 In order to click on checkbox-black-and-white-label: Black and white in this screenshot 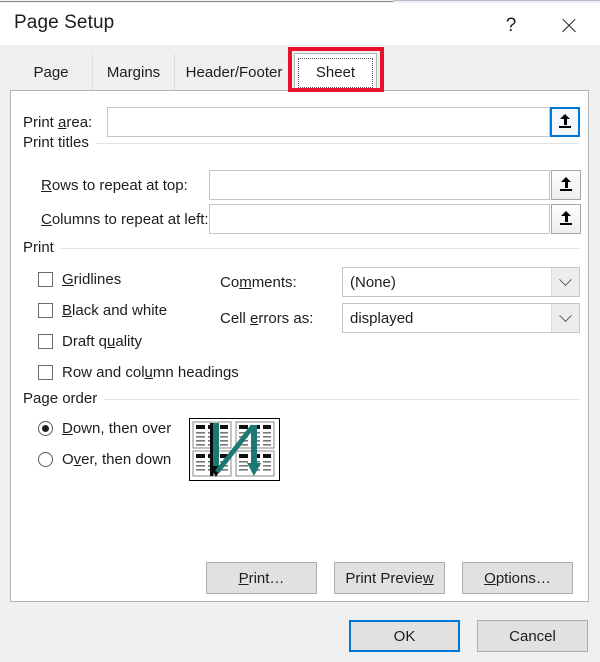, I will do `click(115, 310)`.